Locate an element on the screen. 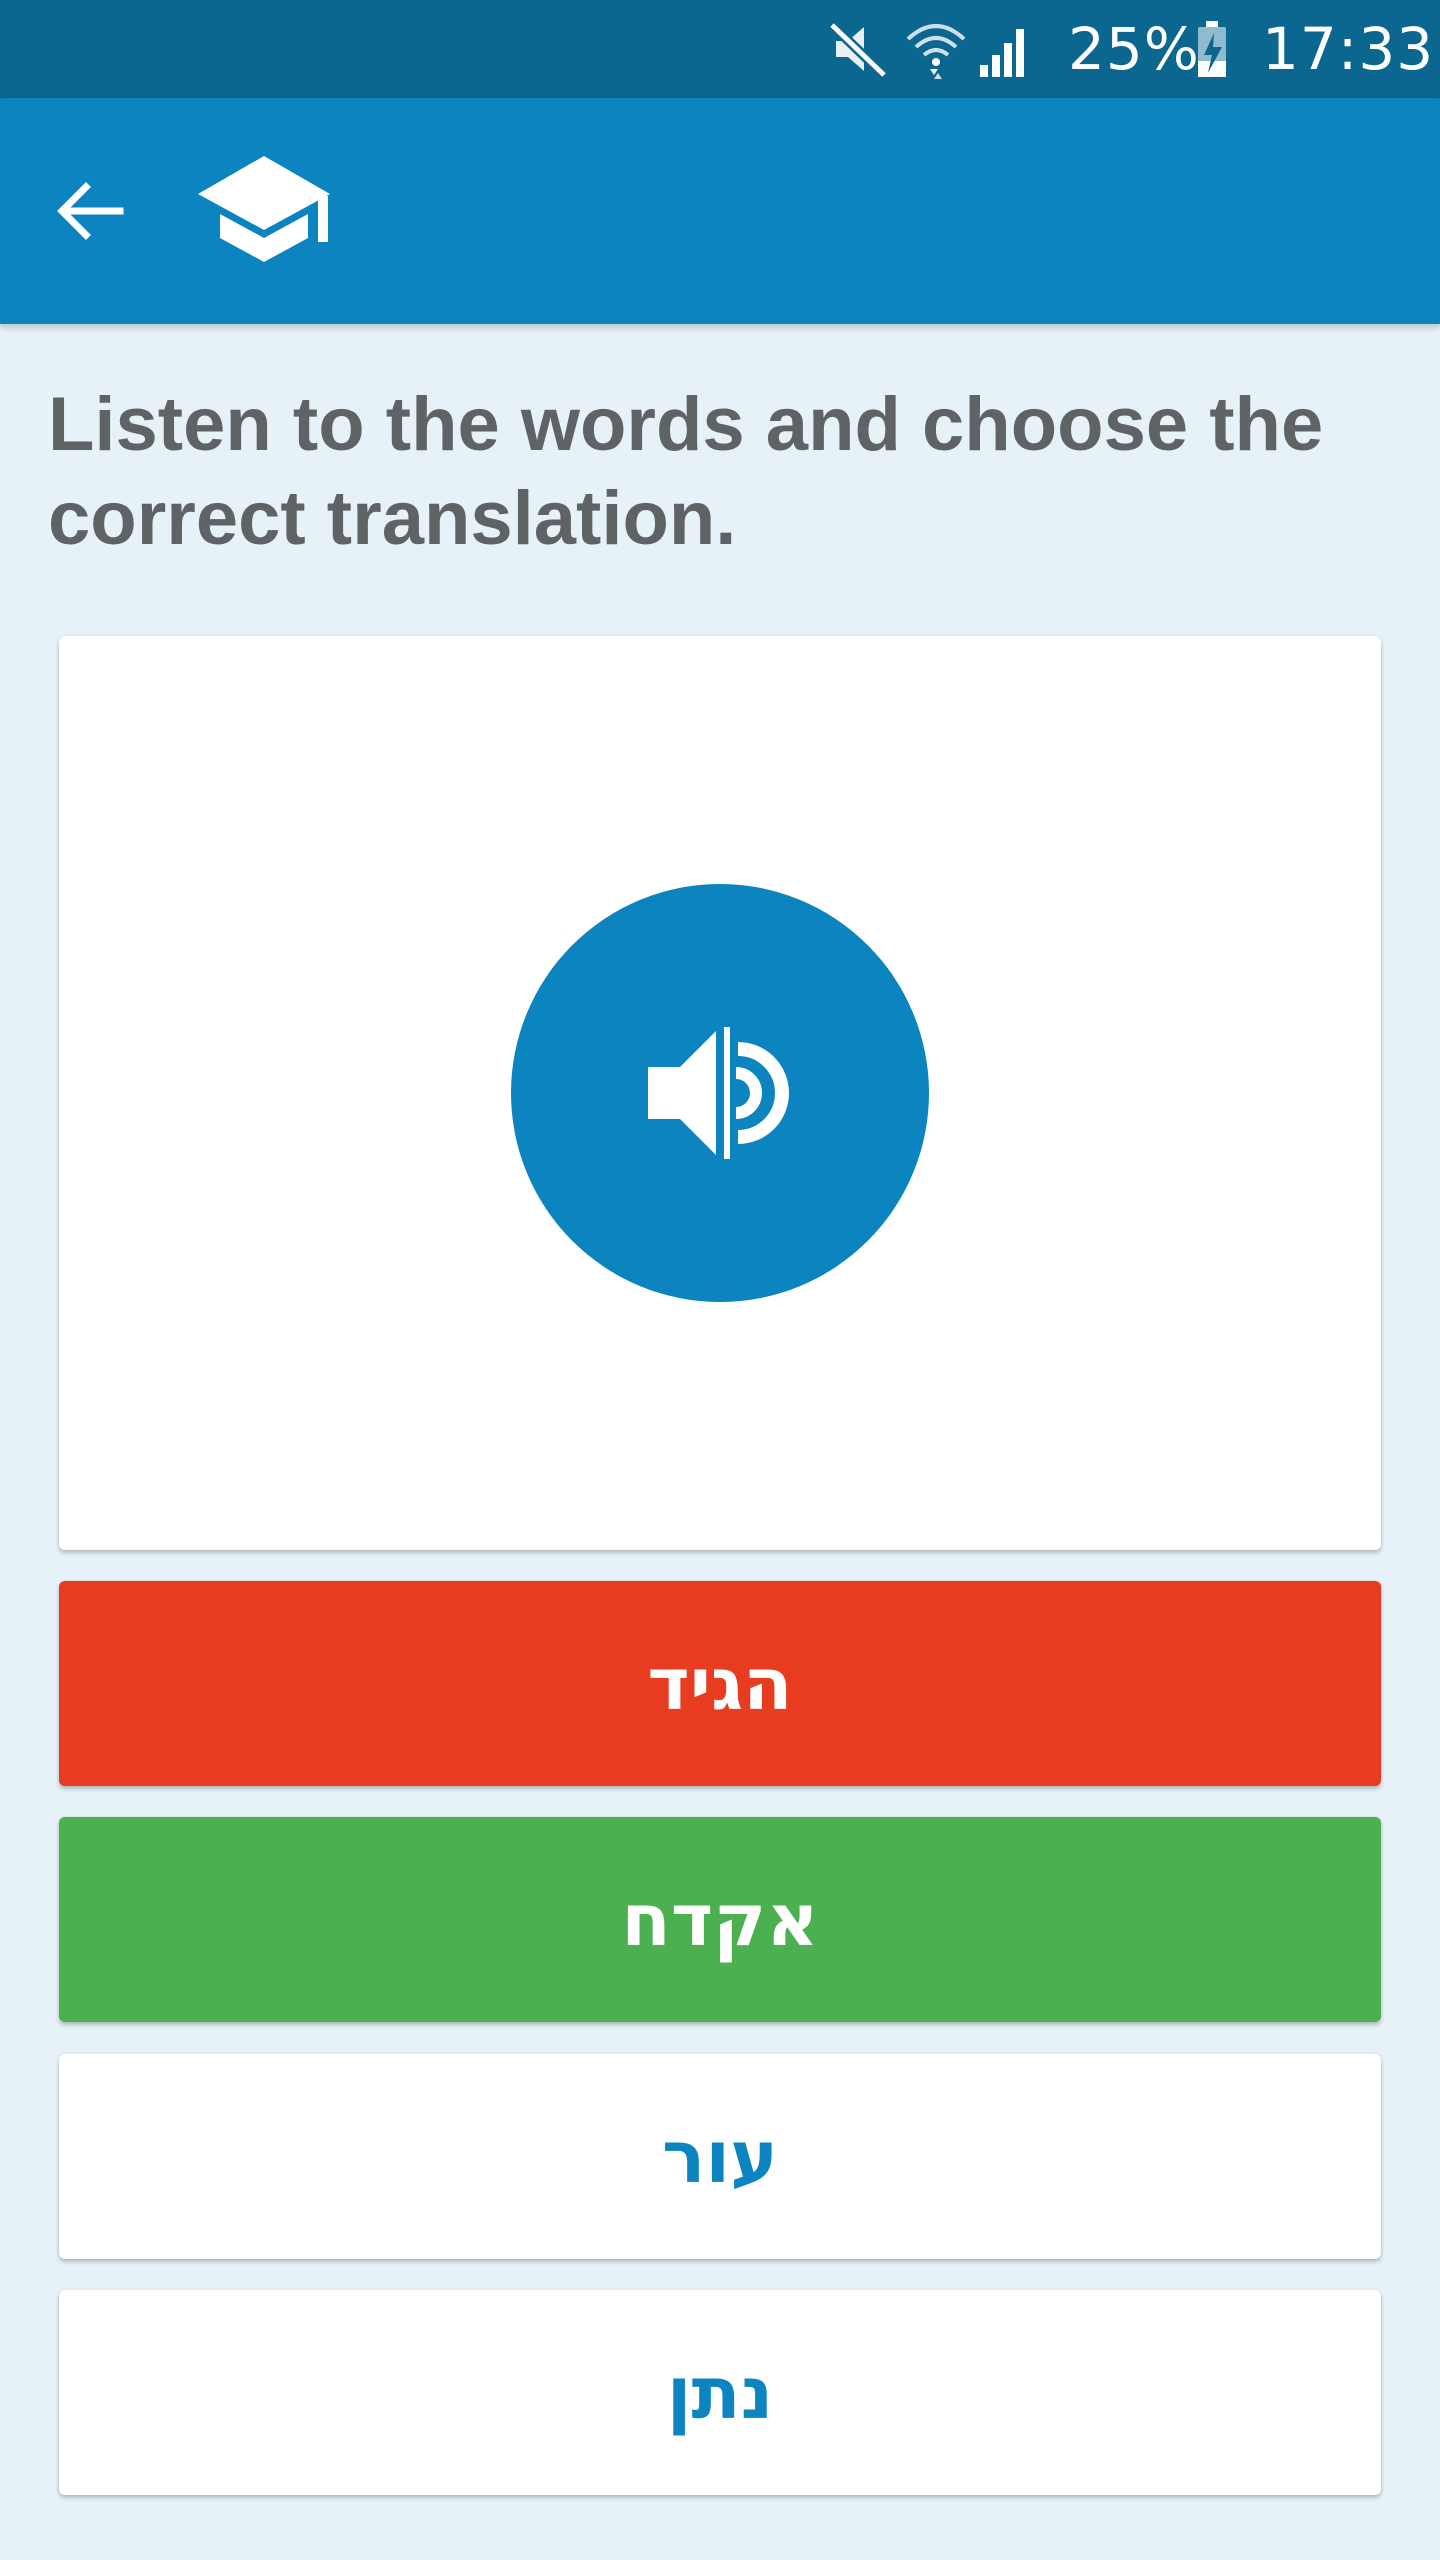 Image resolution: width=1440 pixels, height=2560 pixels. clock: 17:33 is located at coordinates (1348, 49).